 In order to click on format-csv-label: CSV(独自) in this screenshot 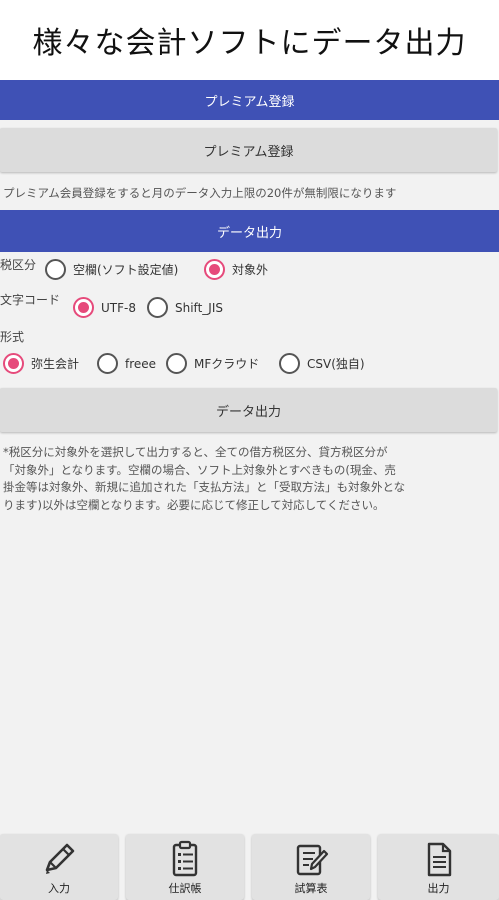, I will do `click(336, 364)`.